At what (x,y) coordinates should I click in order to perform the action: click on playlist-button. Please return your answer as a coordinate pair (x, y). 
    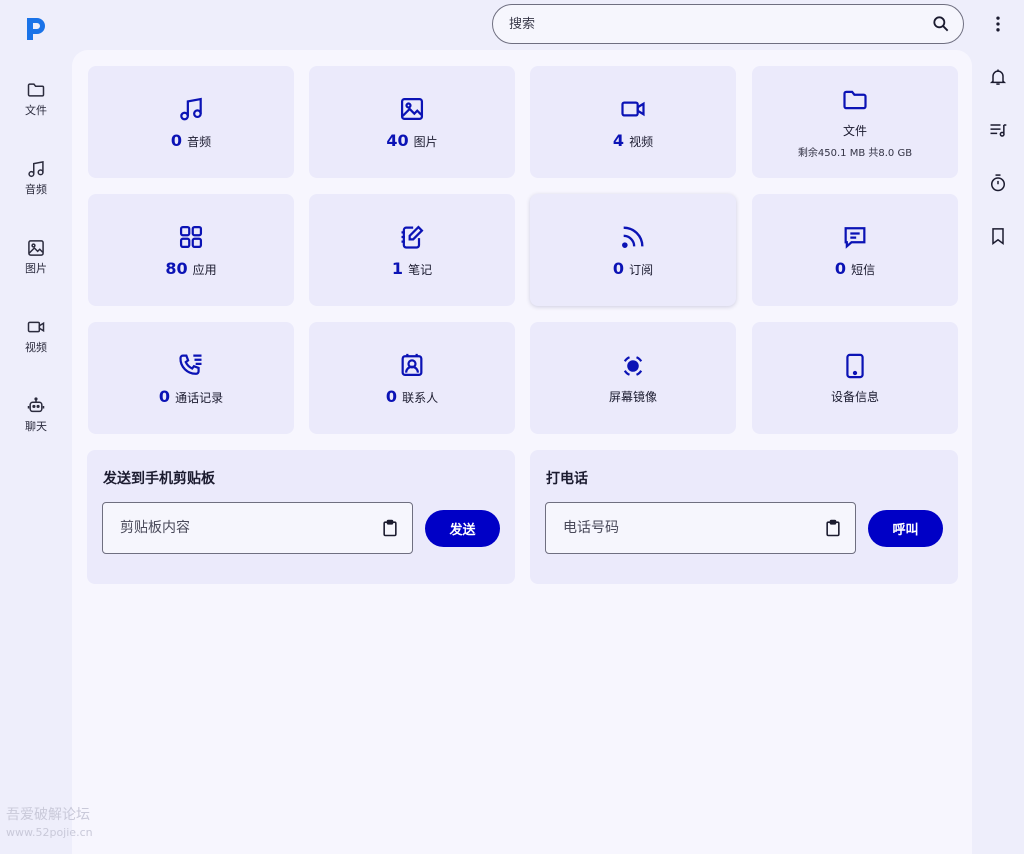
    Looking at the image, I should click on (998, 130).